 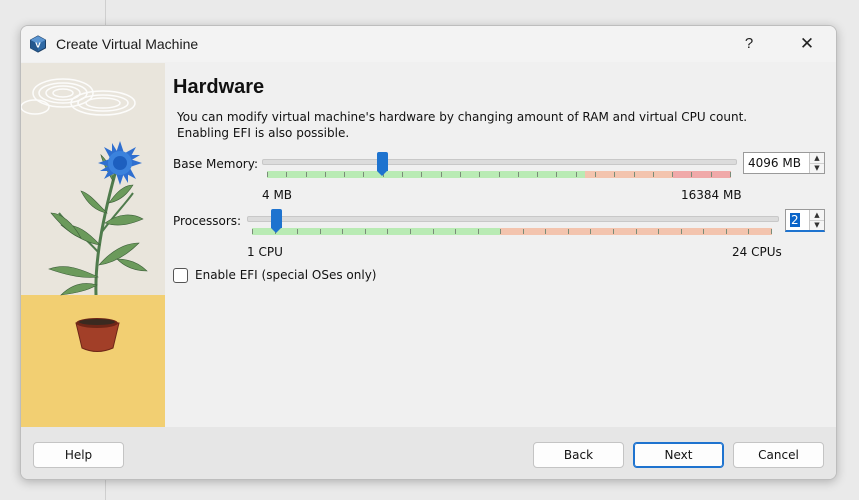 What do you see at coordinates (749, 44) in the screenshot?
I see `help-title-button: ?` at bounding box center [749, 44].